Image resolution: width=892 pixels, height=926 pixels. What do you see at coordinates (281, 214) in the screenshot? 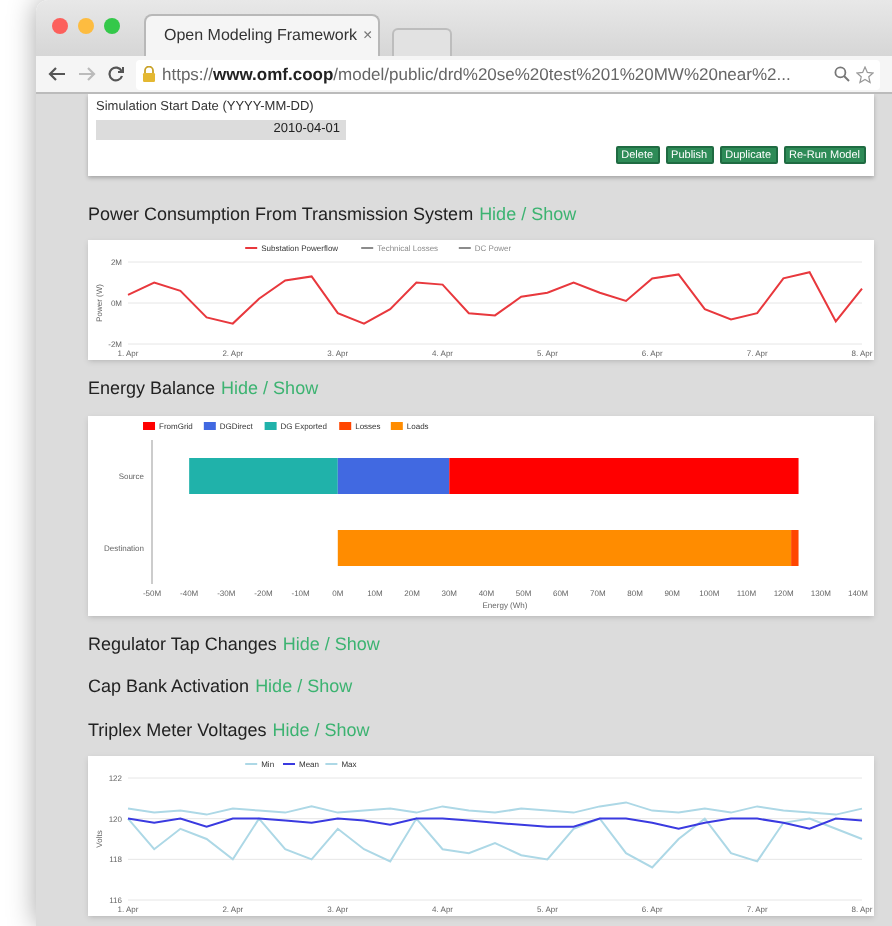
I see `section-title: Power Consumption From Transmission System` at bounding box center [281, 214].